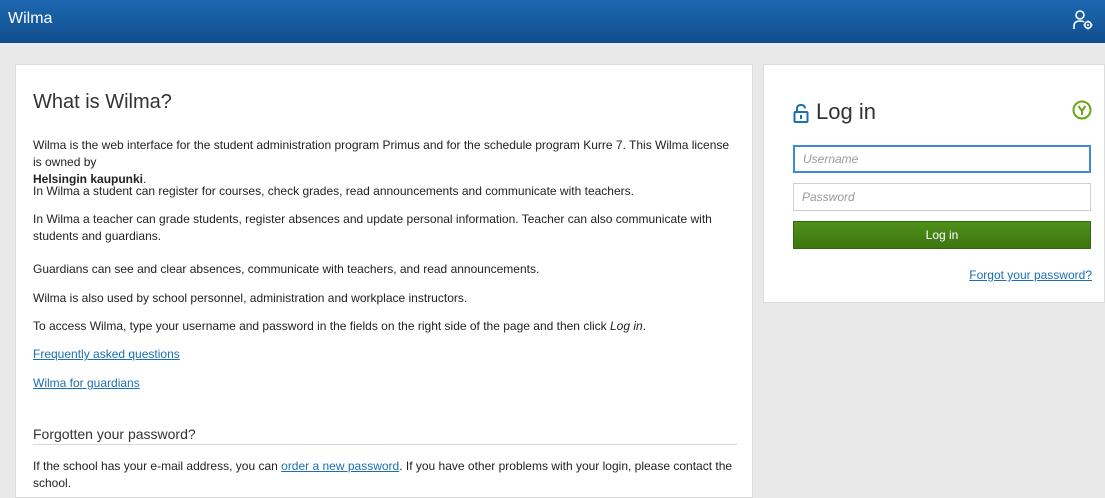  I want to click on guardians-link: Wilma for guardians, so click(86, 383).